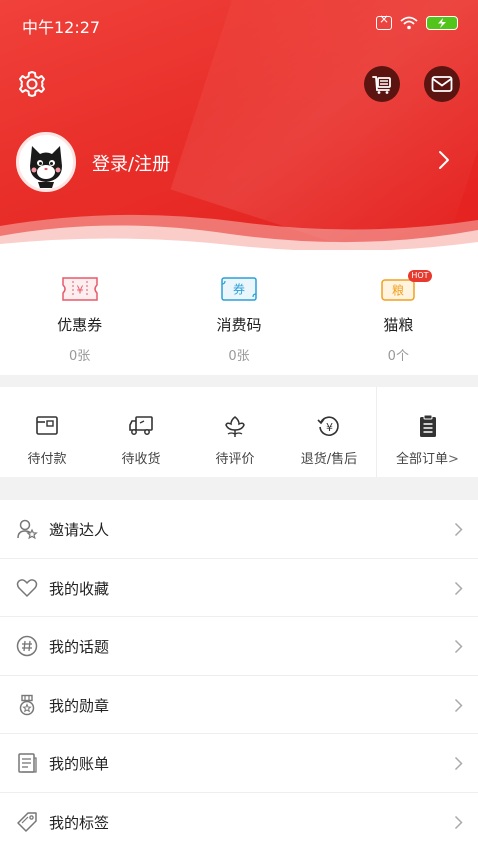 The image size is (478, 850). I want to click on status-icons, so click(417, 21).